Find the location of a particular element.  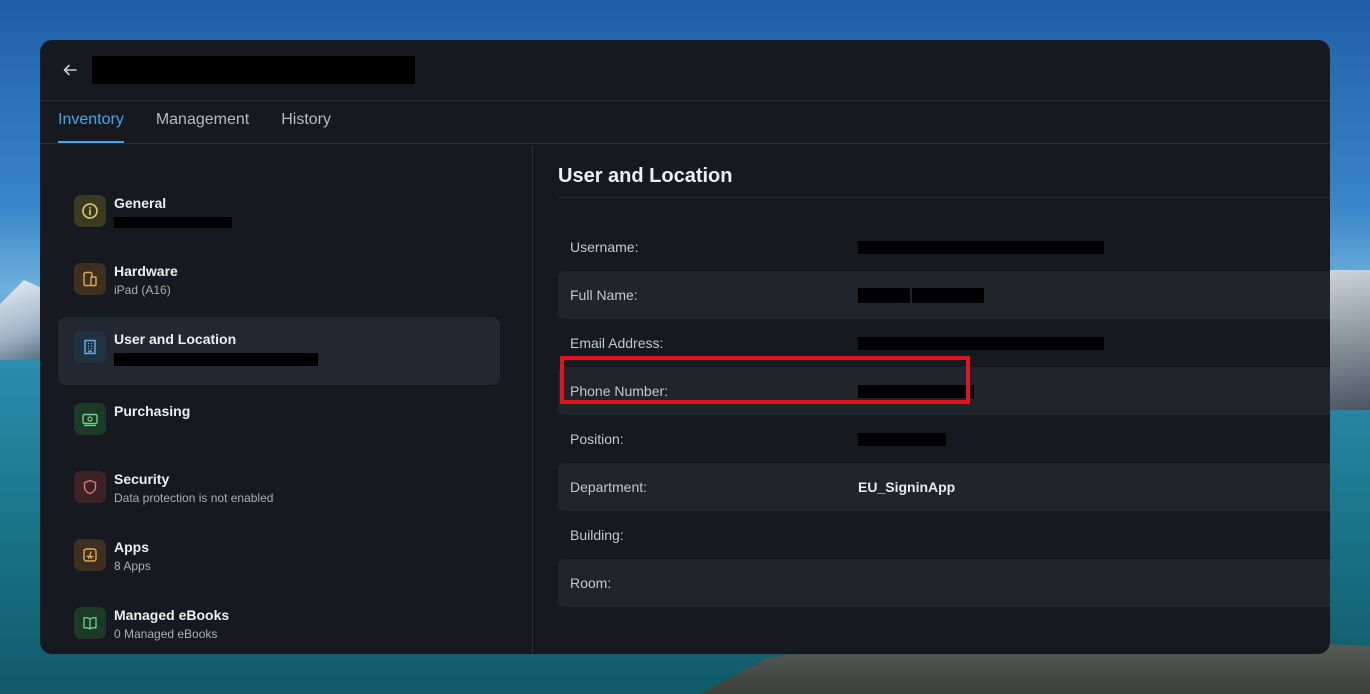

shield-icon is located at coordinates (90, 487).